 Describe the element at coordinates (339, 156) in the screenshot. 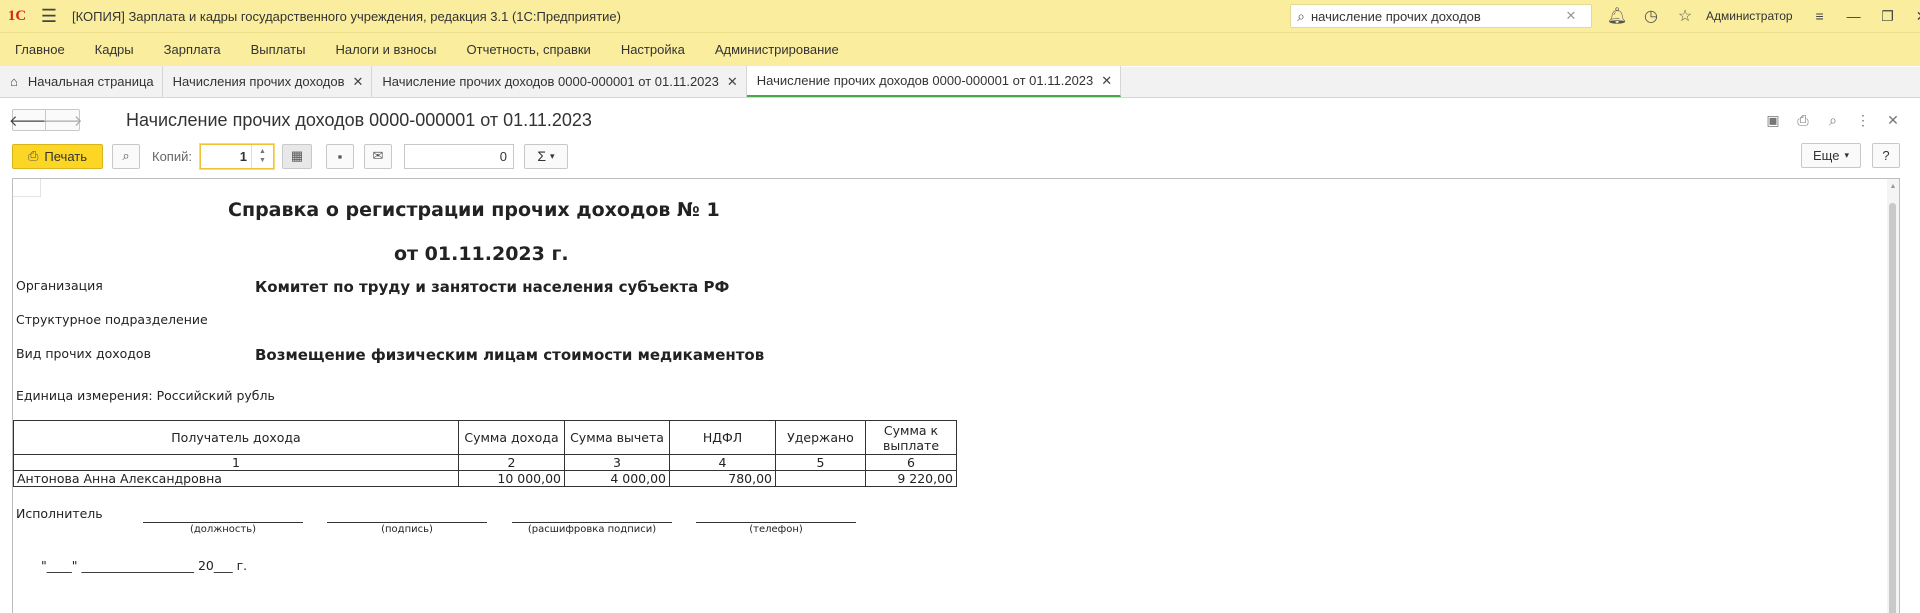

I see `save-file-button: ▪` at that location.